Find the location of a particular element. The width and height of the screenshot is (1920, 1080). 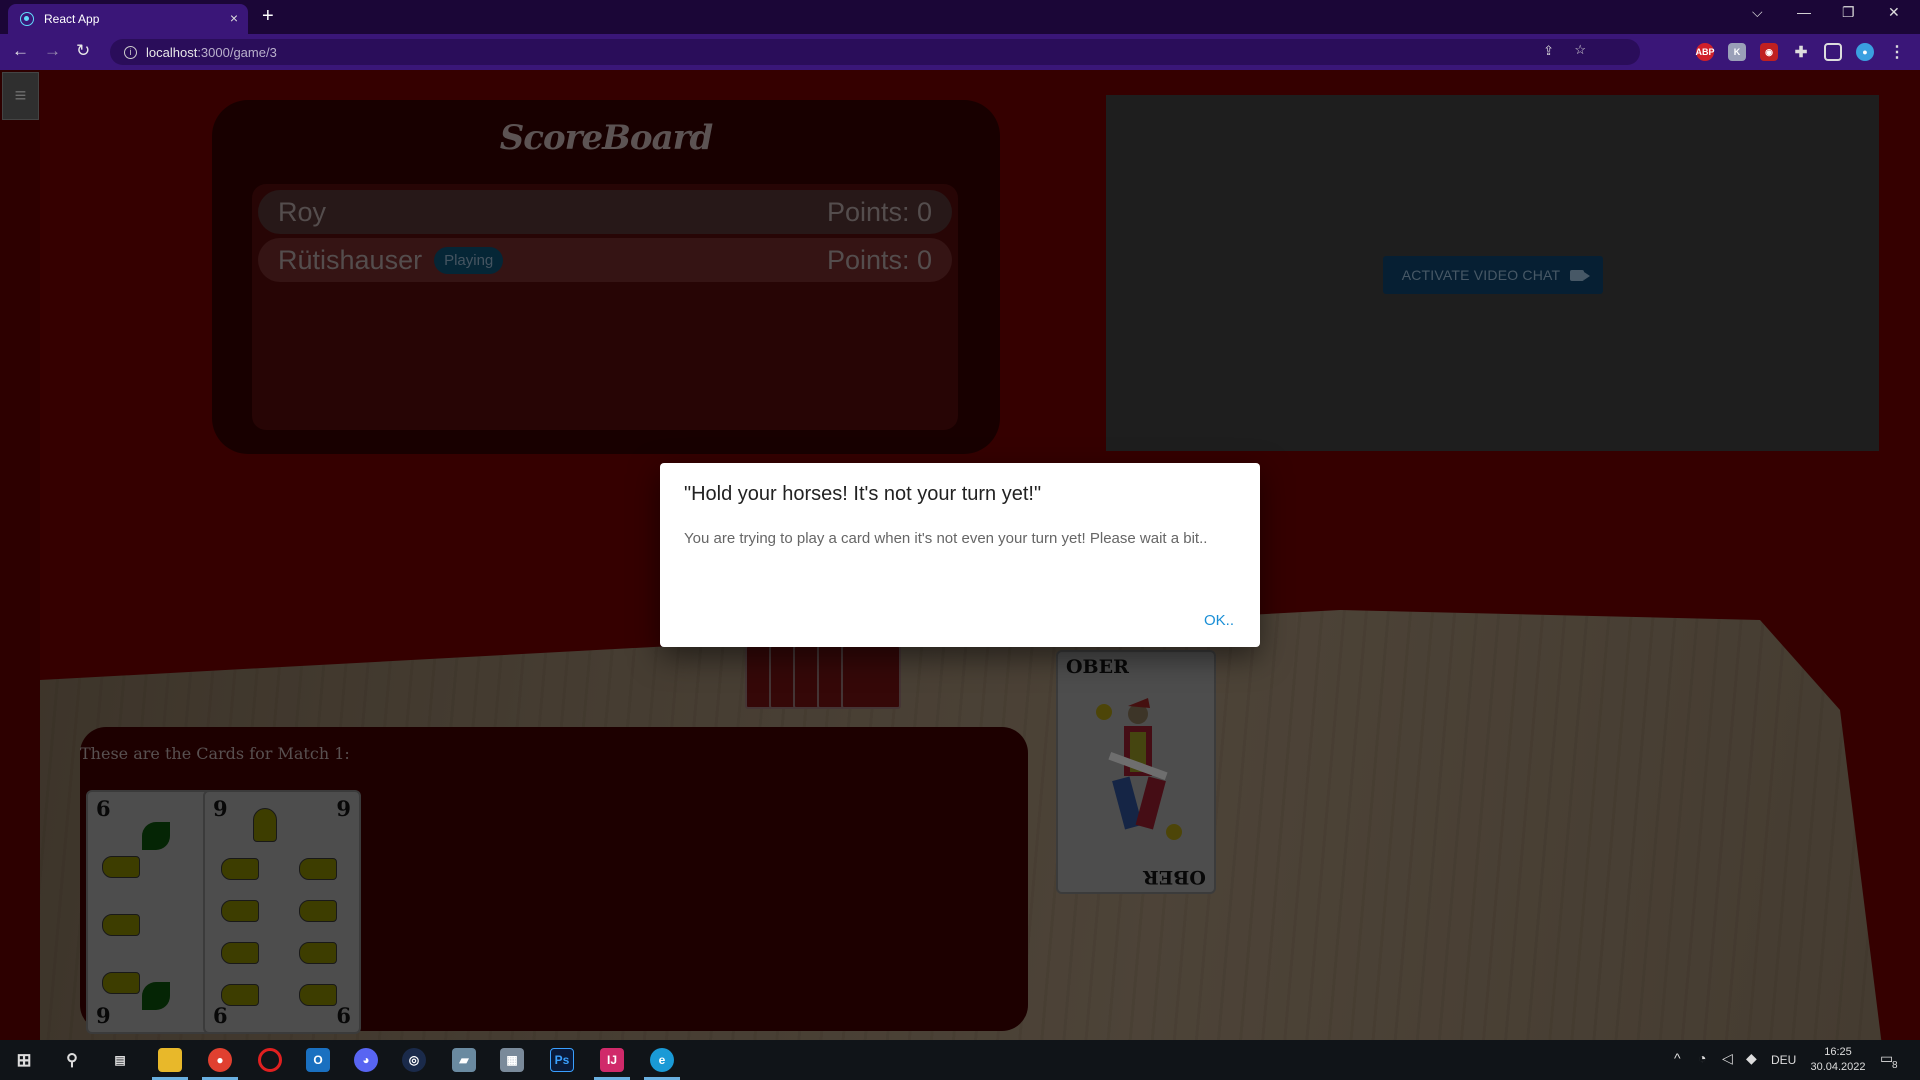

task-view-icon: ▤ is located at coordinates (120, 1060).